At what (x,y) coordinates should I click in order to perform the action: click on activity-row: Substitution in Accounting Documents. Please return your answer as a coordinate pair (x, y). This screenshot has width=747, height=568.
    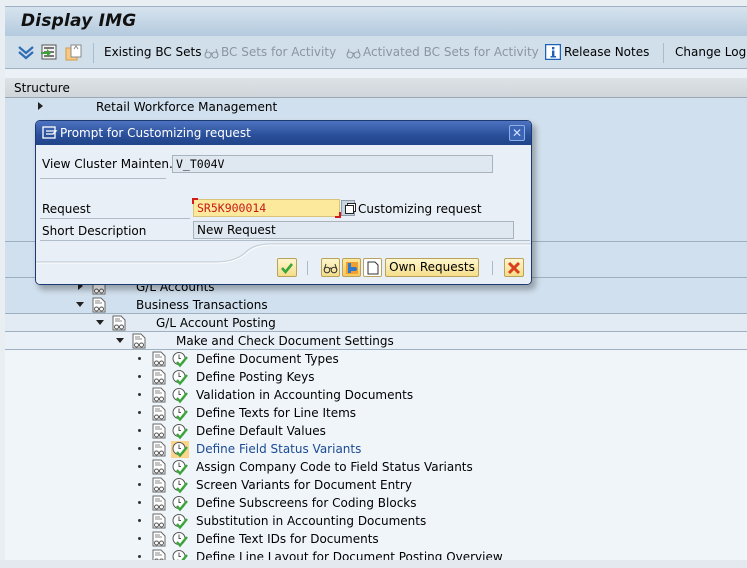
    Looking at the image, I should click on (376, 521).